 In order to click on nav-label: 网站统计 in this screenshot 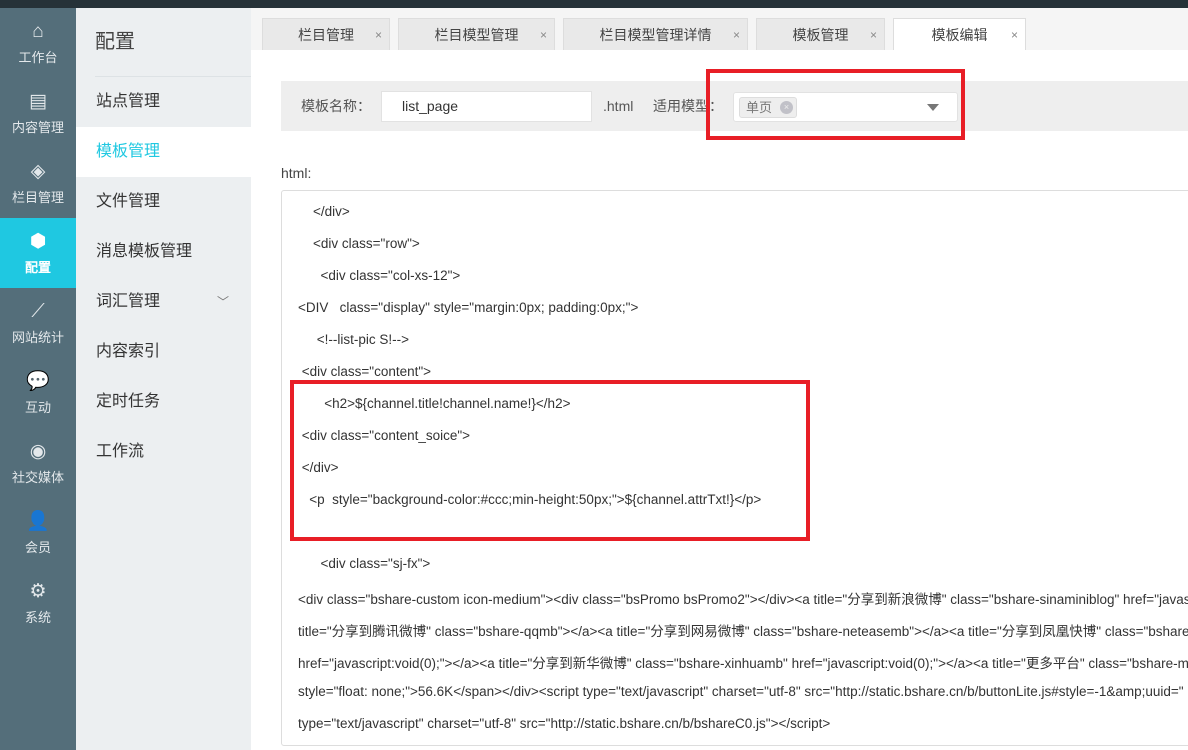, I will do `click(37, 337)`.